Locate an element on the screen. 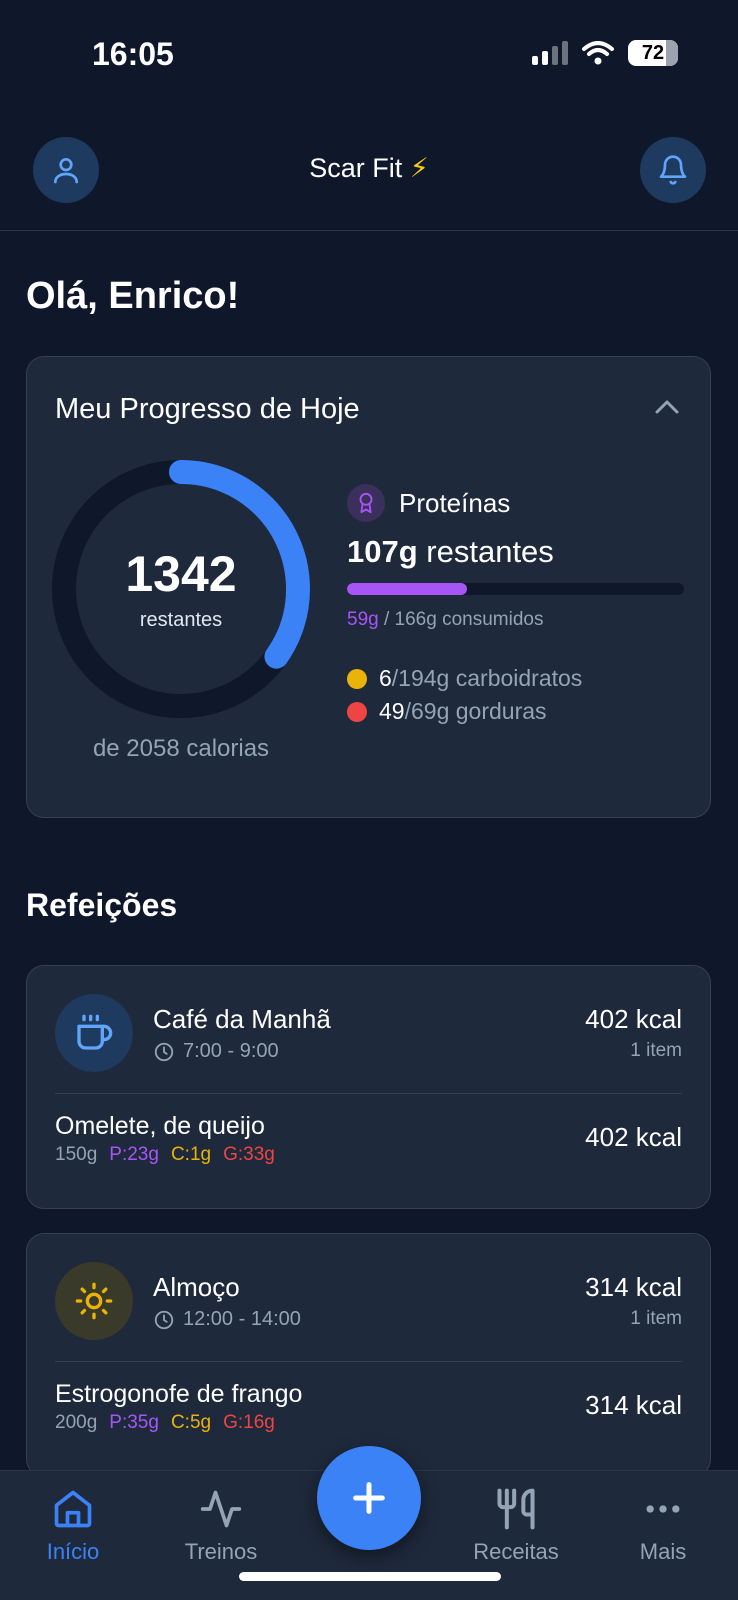  home-icon is located at coordinates (73, 1509).